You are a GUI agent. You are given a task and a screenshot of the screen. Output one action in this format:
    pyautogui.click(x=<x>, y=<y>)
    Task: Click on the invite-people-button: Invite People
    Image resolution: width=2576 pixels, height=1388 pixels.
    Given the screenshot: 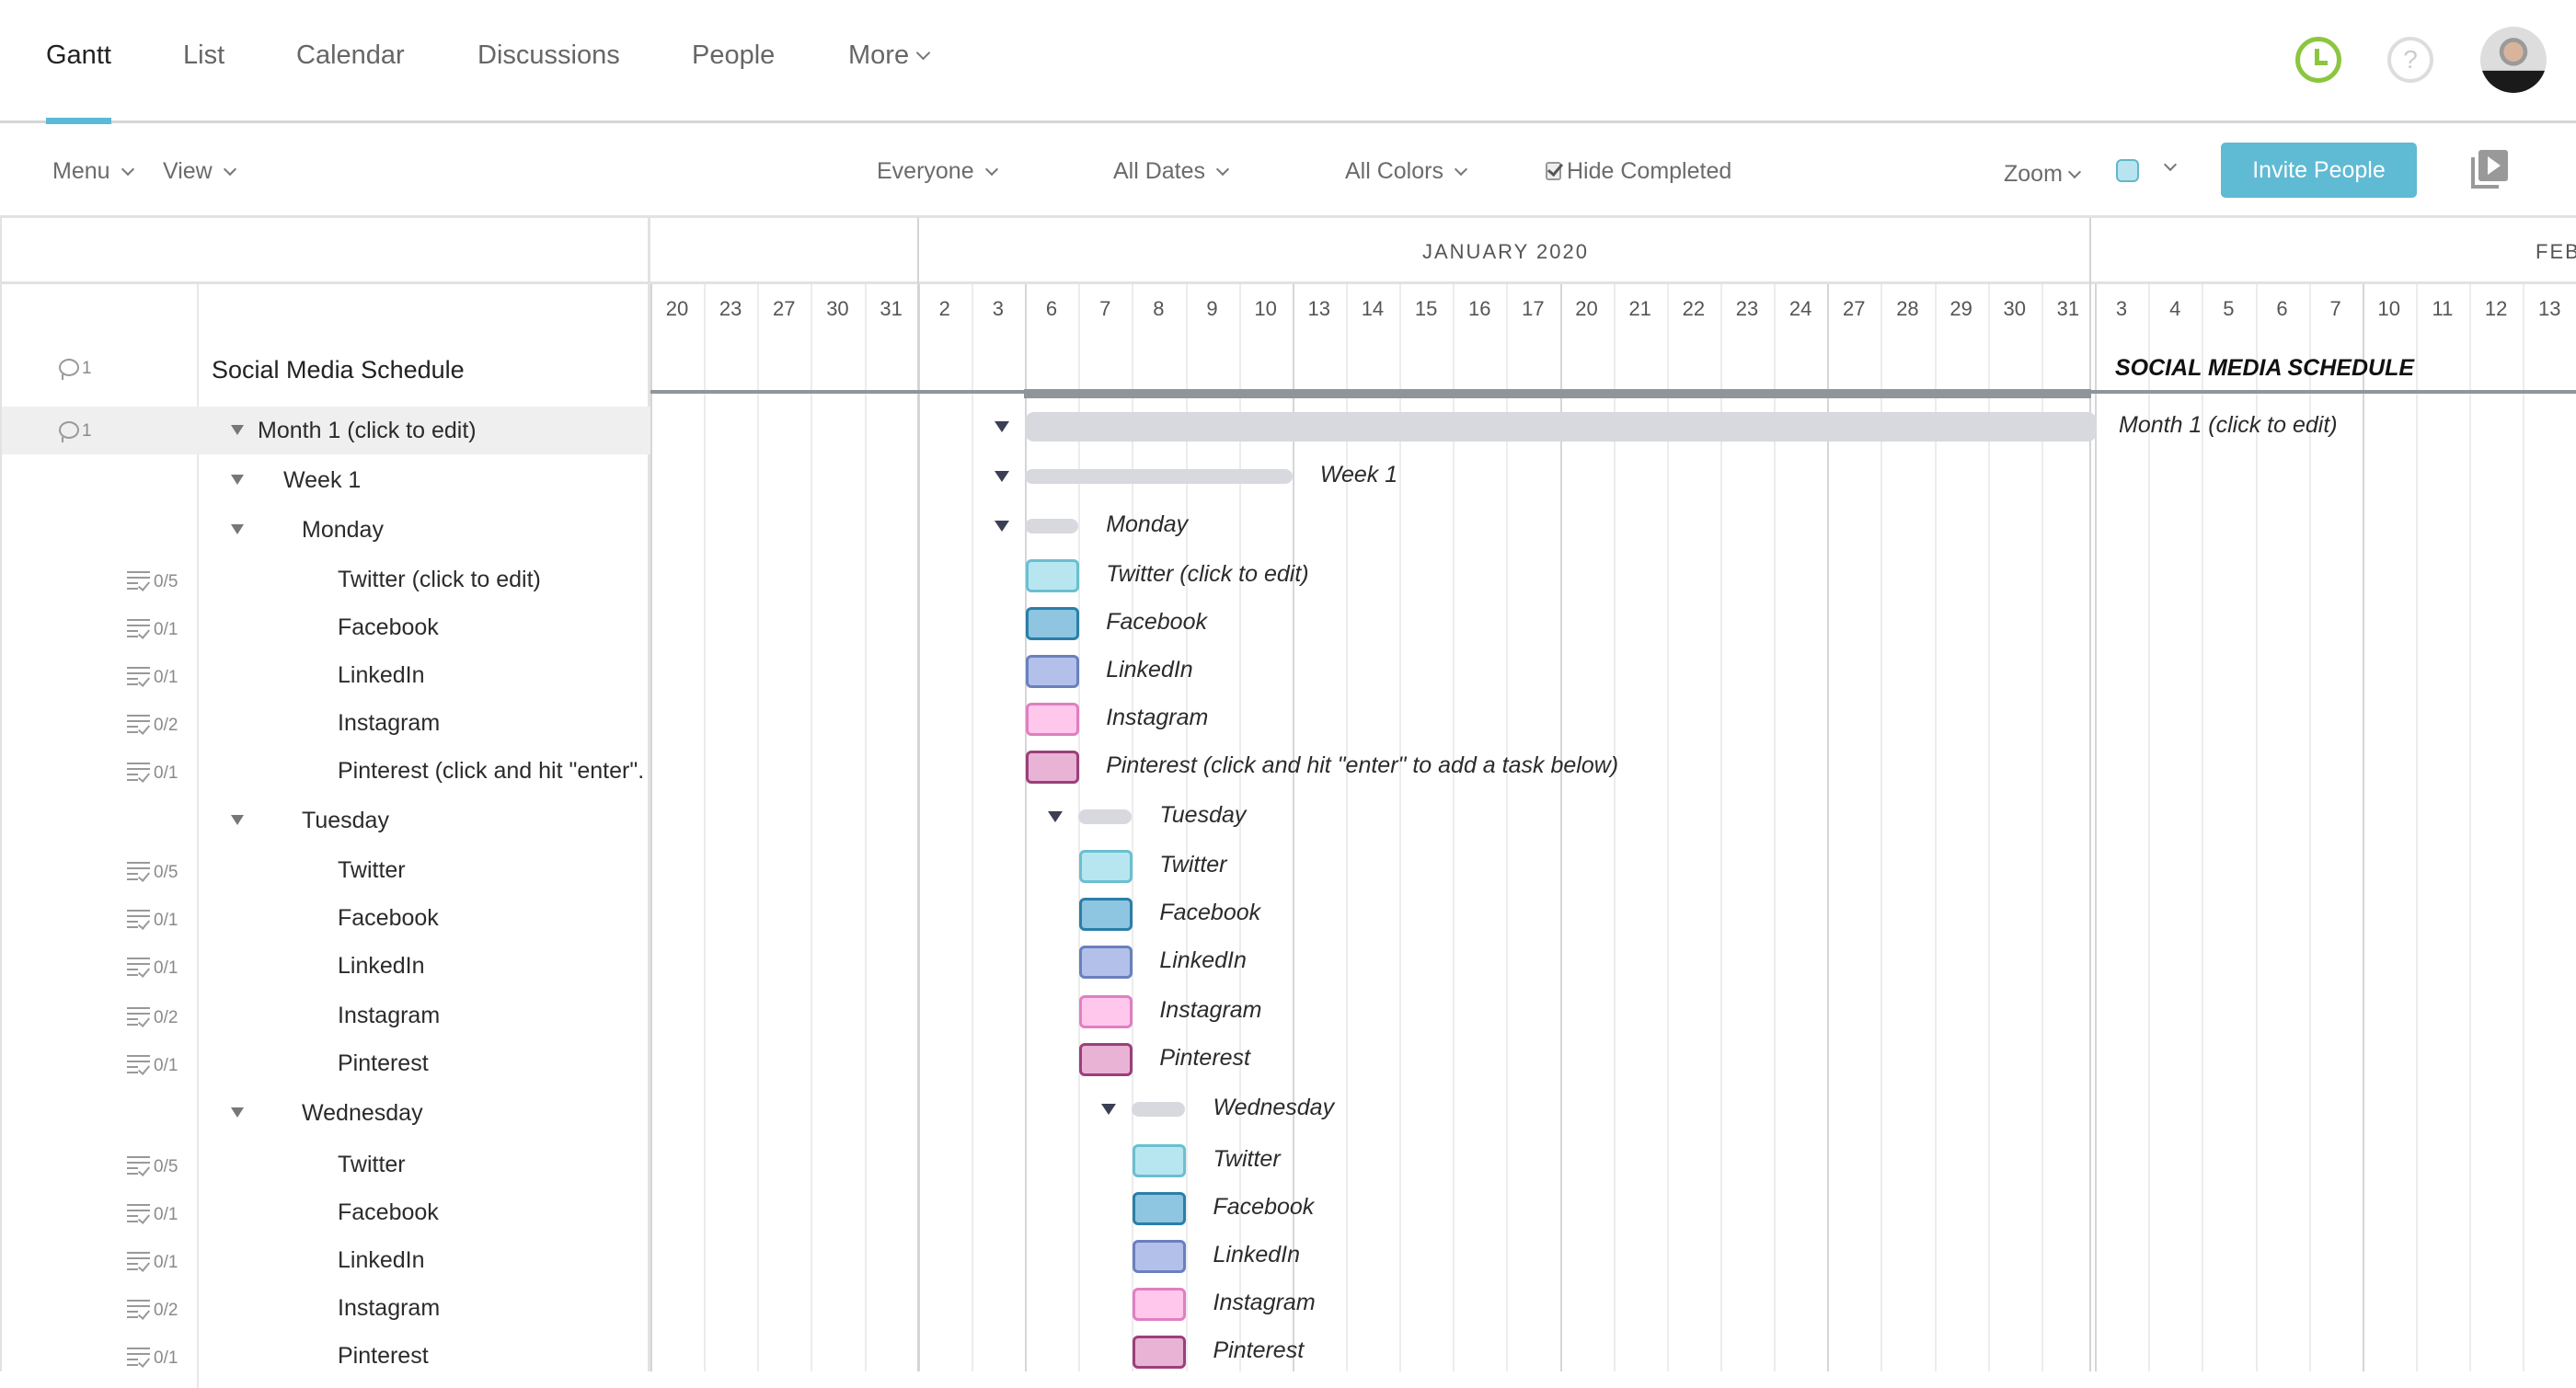 What is the action you would take?
    pyautogui.click(x=2319, y=170)
    